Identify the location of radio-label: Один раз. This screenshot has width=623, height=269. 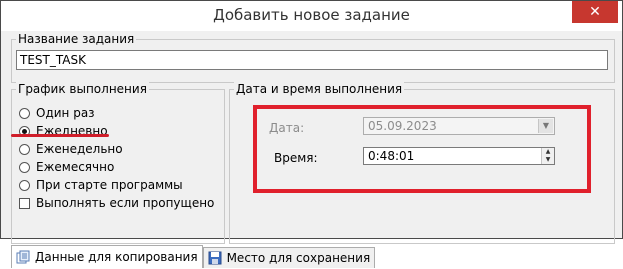
(65, 113).